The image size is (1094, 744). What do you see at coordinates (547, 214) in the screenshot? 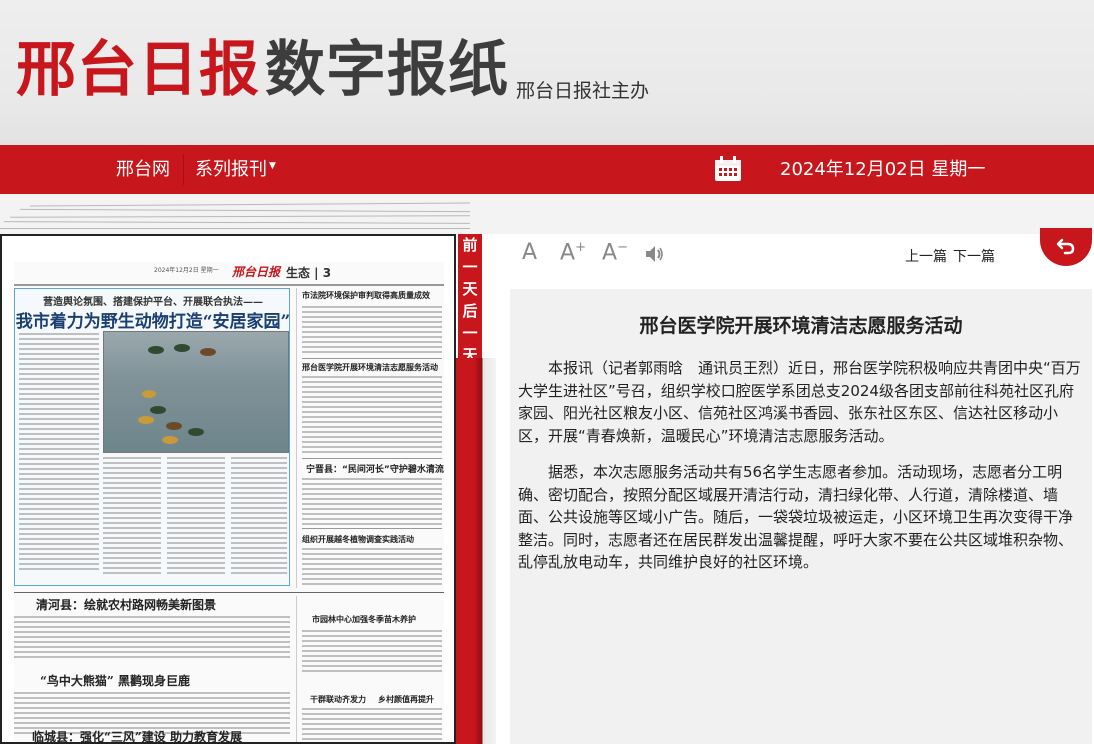
I see `paper-stack-decoration` at bounding box center [547, 214].